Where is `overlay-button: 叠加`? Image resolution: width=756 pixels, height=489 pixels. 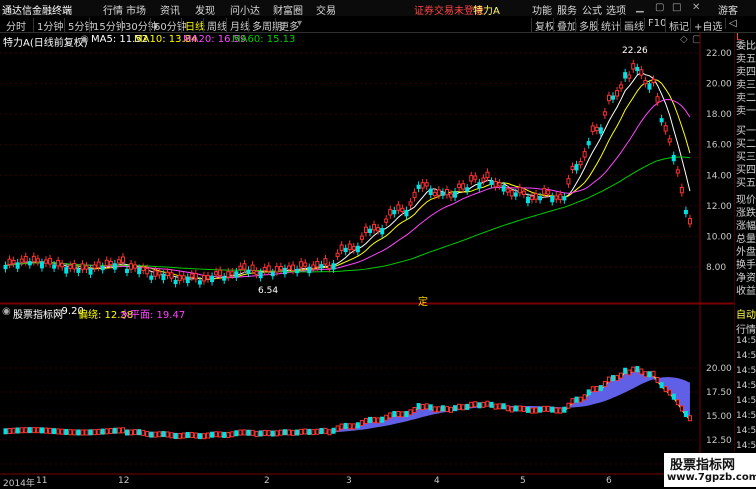
overlay-button: 叠加 is located at coordinates (565, 25).